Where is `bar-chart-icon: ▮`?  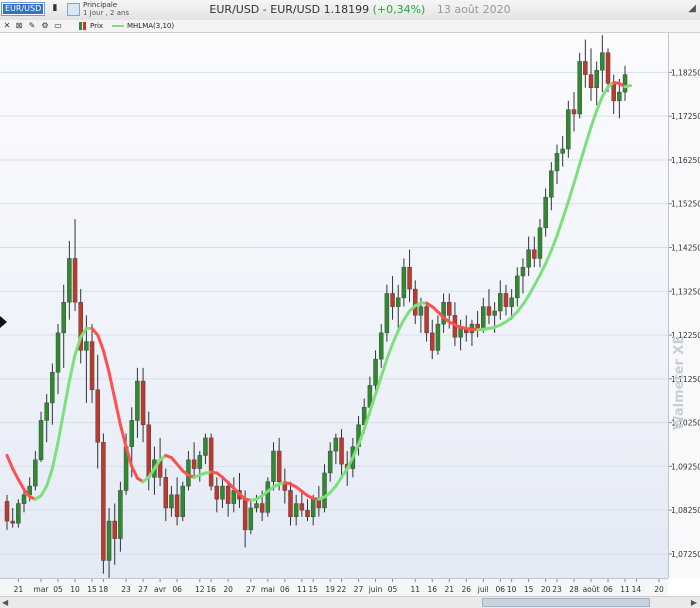
bar-chart-icon: ▮ is located at coordinates (55, 9).